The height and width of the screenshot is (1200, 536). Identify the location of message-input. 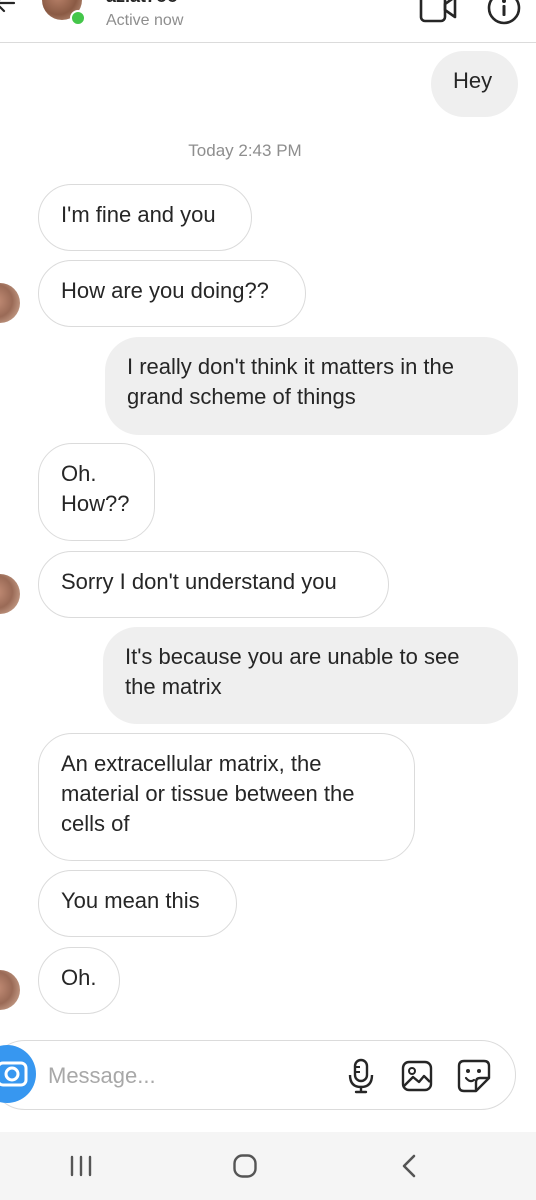
(183, 1076).